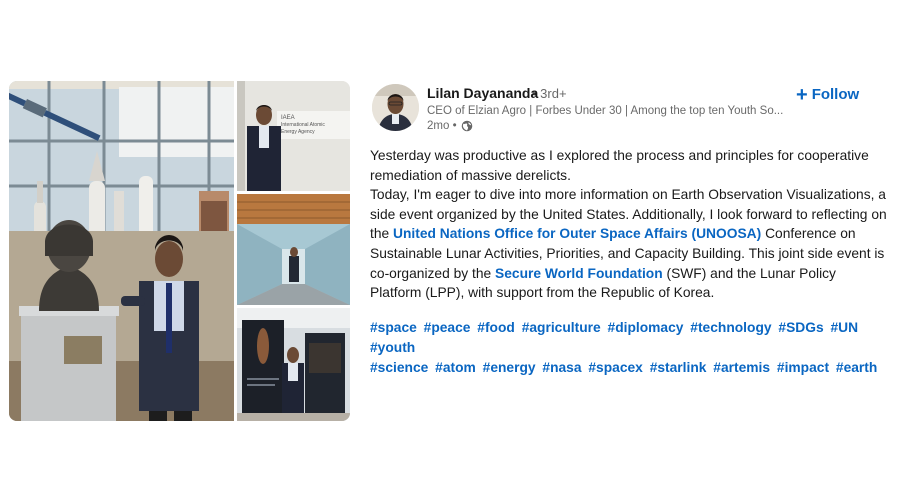  What do you see at coordinates (466, 126) in the screenshot?
I see `globe-icon` at bounding box center [466, 126].